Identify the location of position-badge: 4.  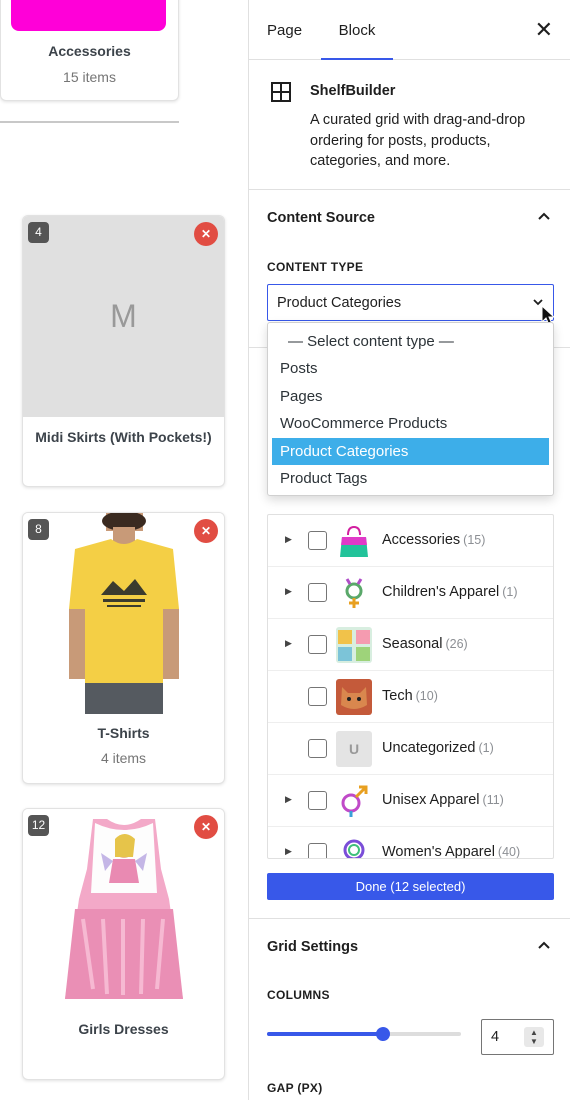
(38, 232).